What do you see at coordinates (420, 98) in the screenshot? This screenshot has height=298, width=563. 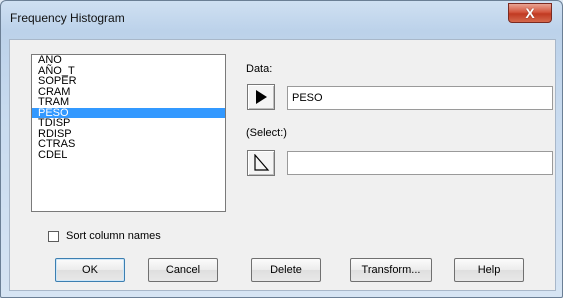 I see `data-input` at bounding box center [420, 98].